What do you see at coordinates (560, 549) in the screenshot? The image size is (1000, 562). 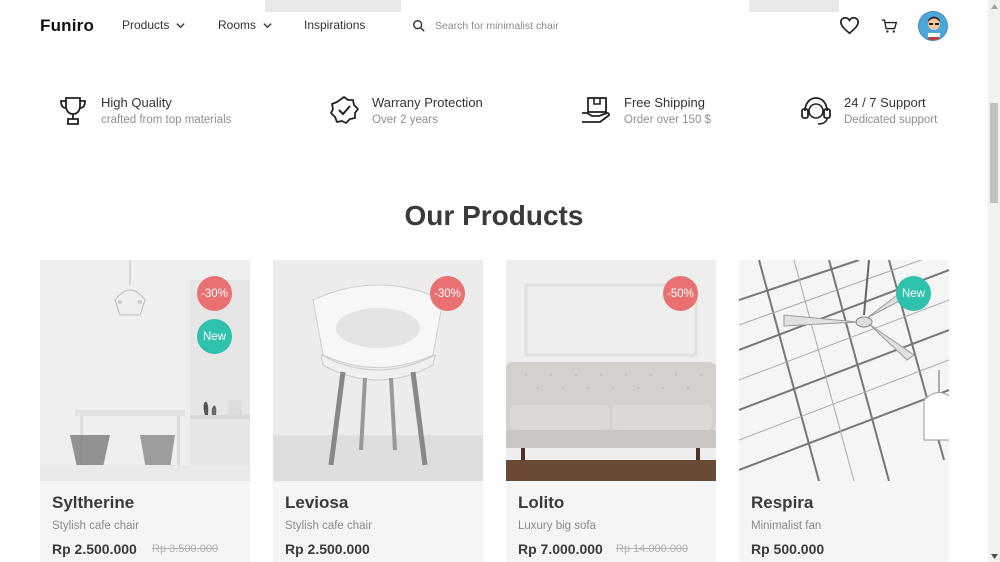 I see `product-price: Rp 7.000.000` at bounding box center [560, 549].